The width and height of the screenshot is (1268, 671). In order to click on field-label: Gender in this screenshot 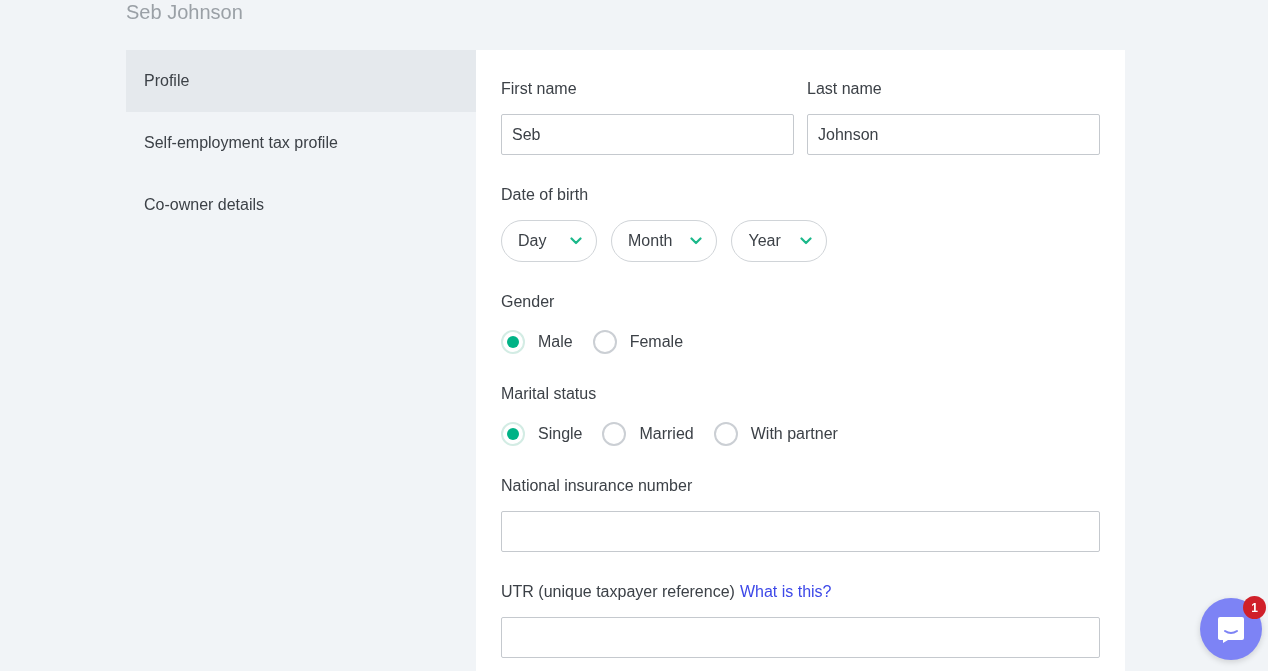, I will do `click(528, 302)`.